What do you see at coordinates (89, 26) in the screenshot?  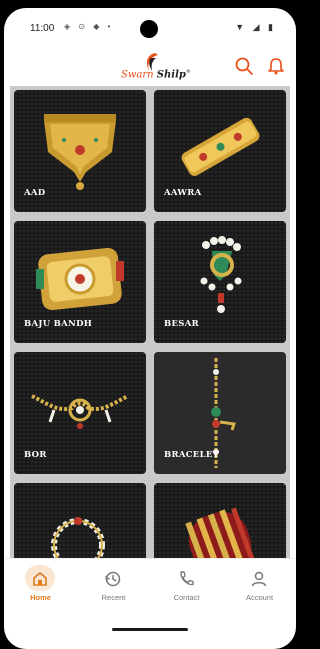 I see `notification-icons: ◈ ⊙ ◆ •` at bounding box center [89, 26].